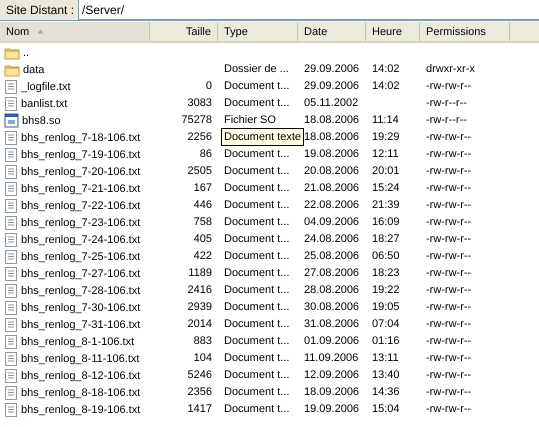 The image size is (539, 427). I want to click on file-name: bhs_renlog_7-22-106.txt, so click(80, 206).